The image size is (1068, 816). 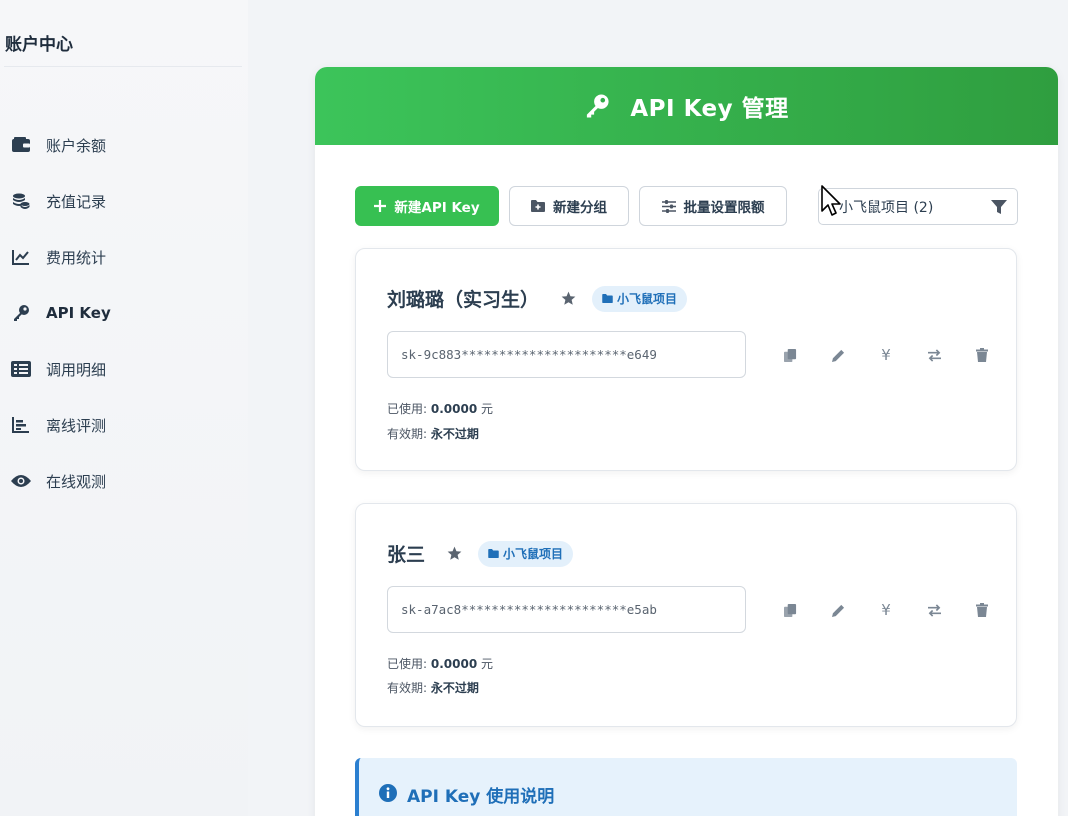 I want to click on sidebar-nav: 账户余额 充值记录 费用统计 API Key 调用明细 离线评测 在线观测, so click(x=124, y=313).